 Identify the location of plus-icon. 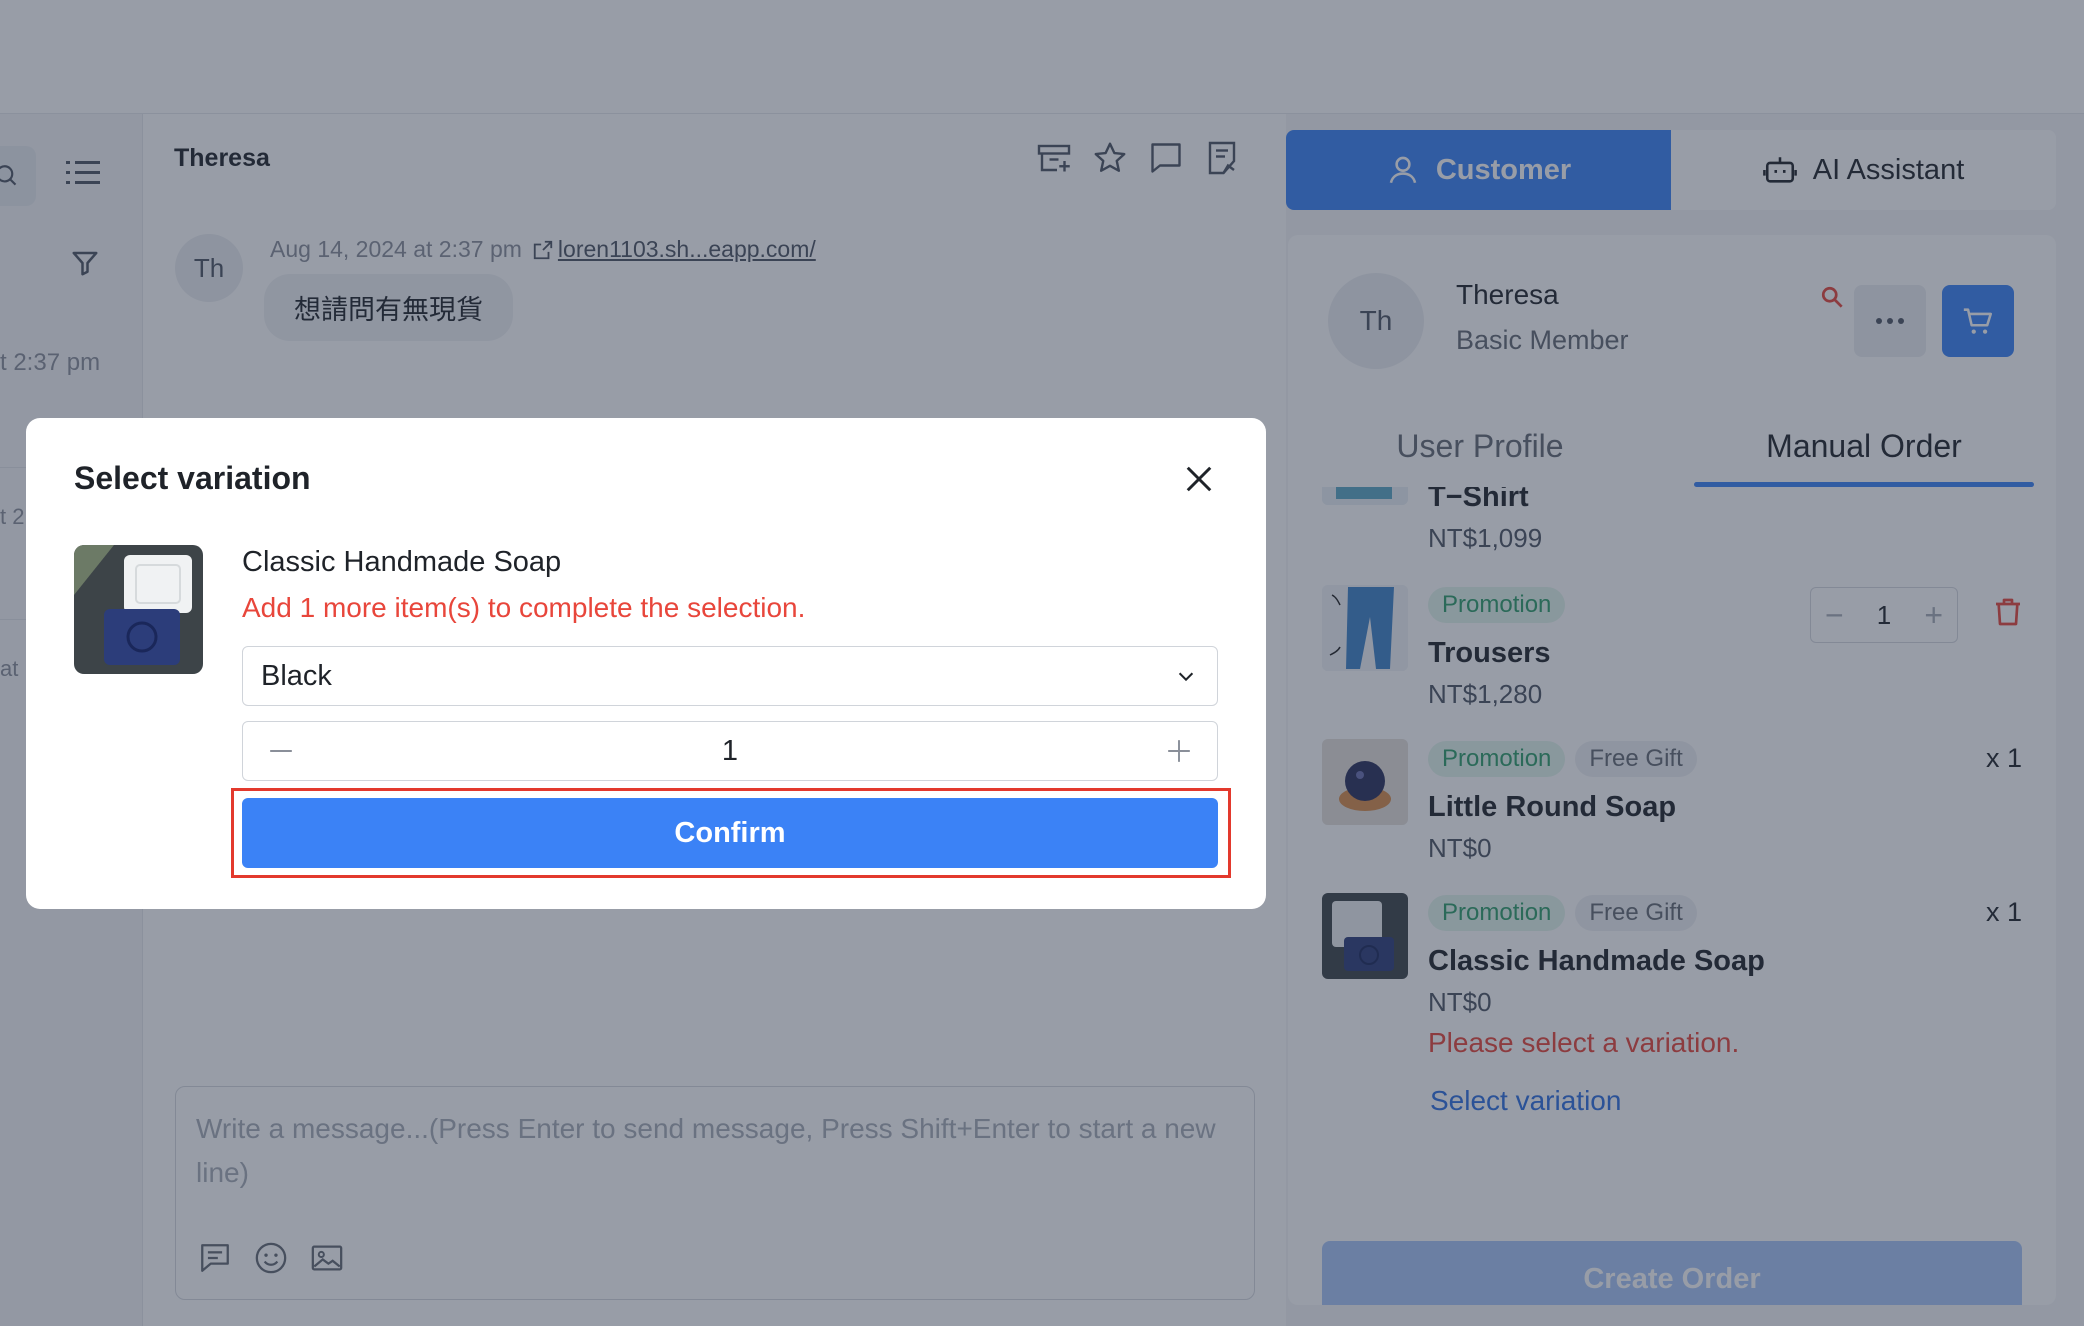
(1179, 751).